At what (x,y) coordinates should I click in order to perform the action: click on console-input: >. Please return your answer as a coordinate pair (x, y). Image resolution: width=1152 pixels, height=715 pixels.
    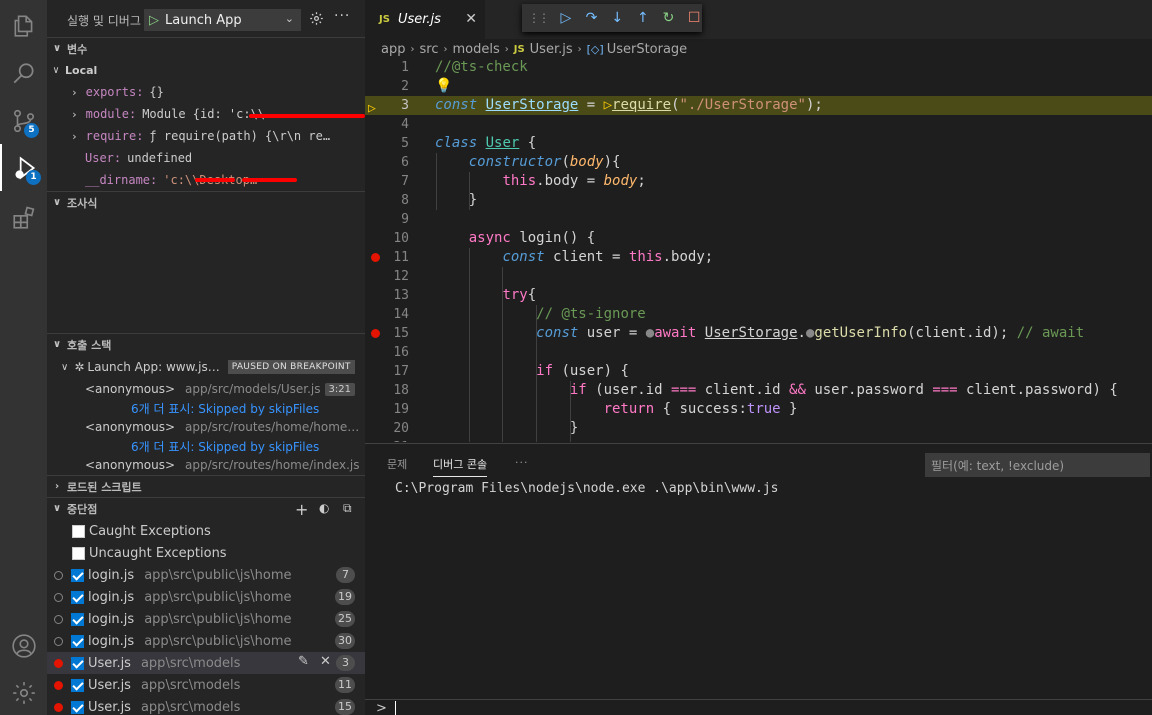
    Looking at the image, I should click on (758, 707).